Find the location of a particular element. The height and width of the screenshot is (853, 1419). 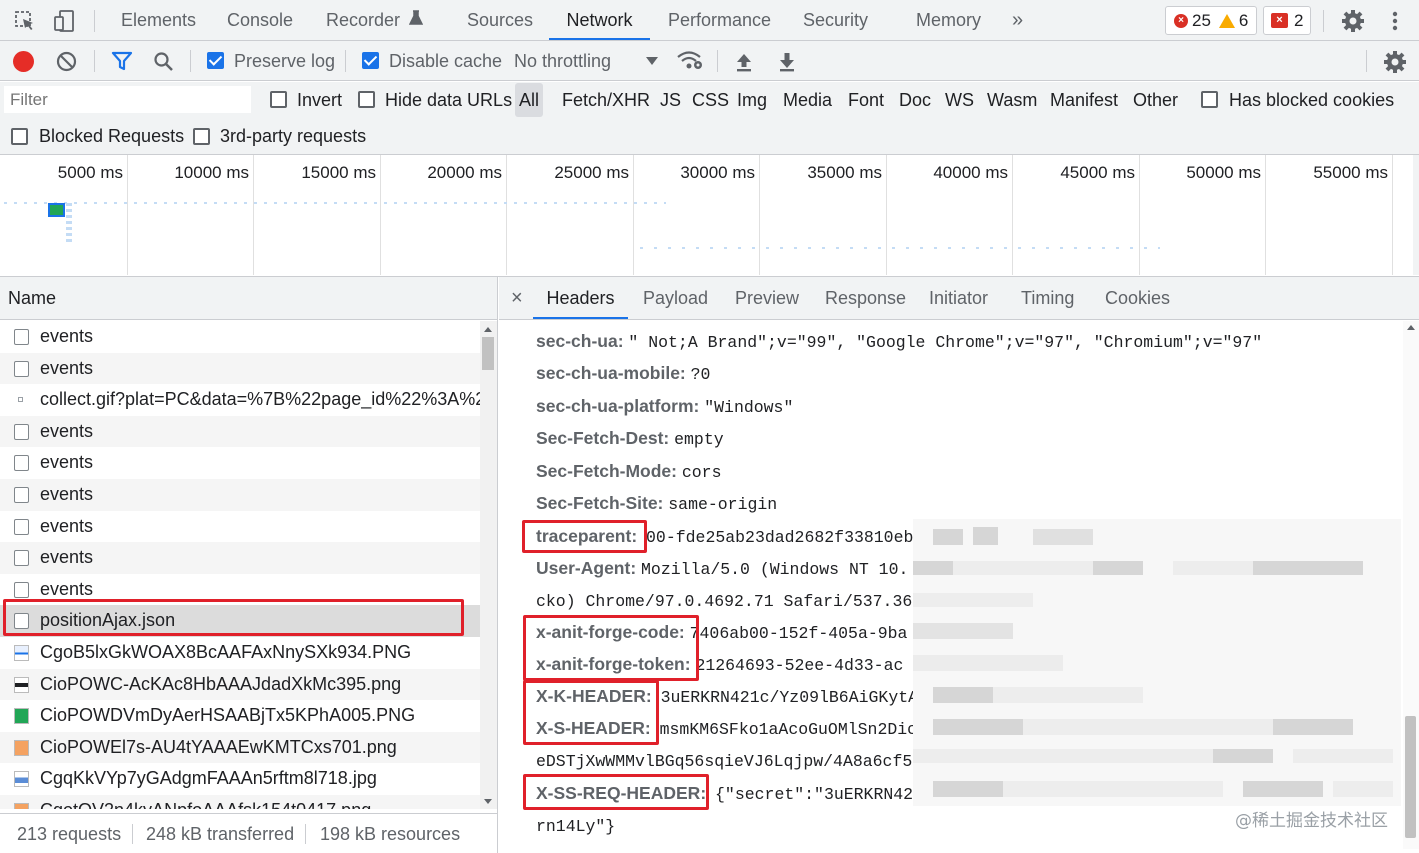

tab-console: Console is located at coordinates (260, 20).